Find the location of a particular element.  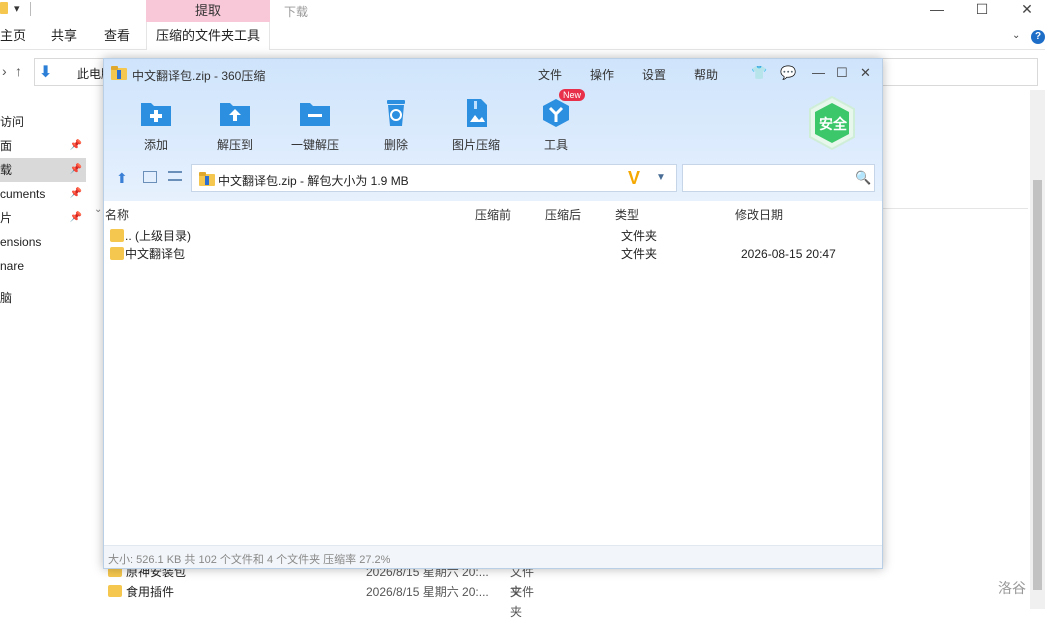

table-row: .. (上级目录) 文件夹 is located at coordinates (493, 236).